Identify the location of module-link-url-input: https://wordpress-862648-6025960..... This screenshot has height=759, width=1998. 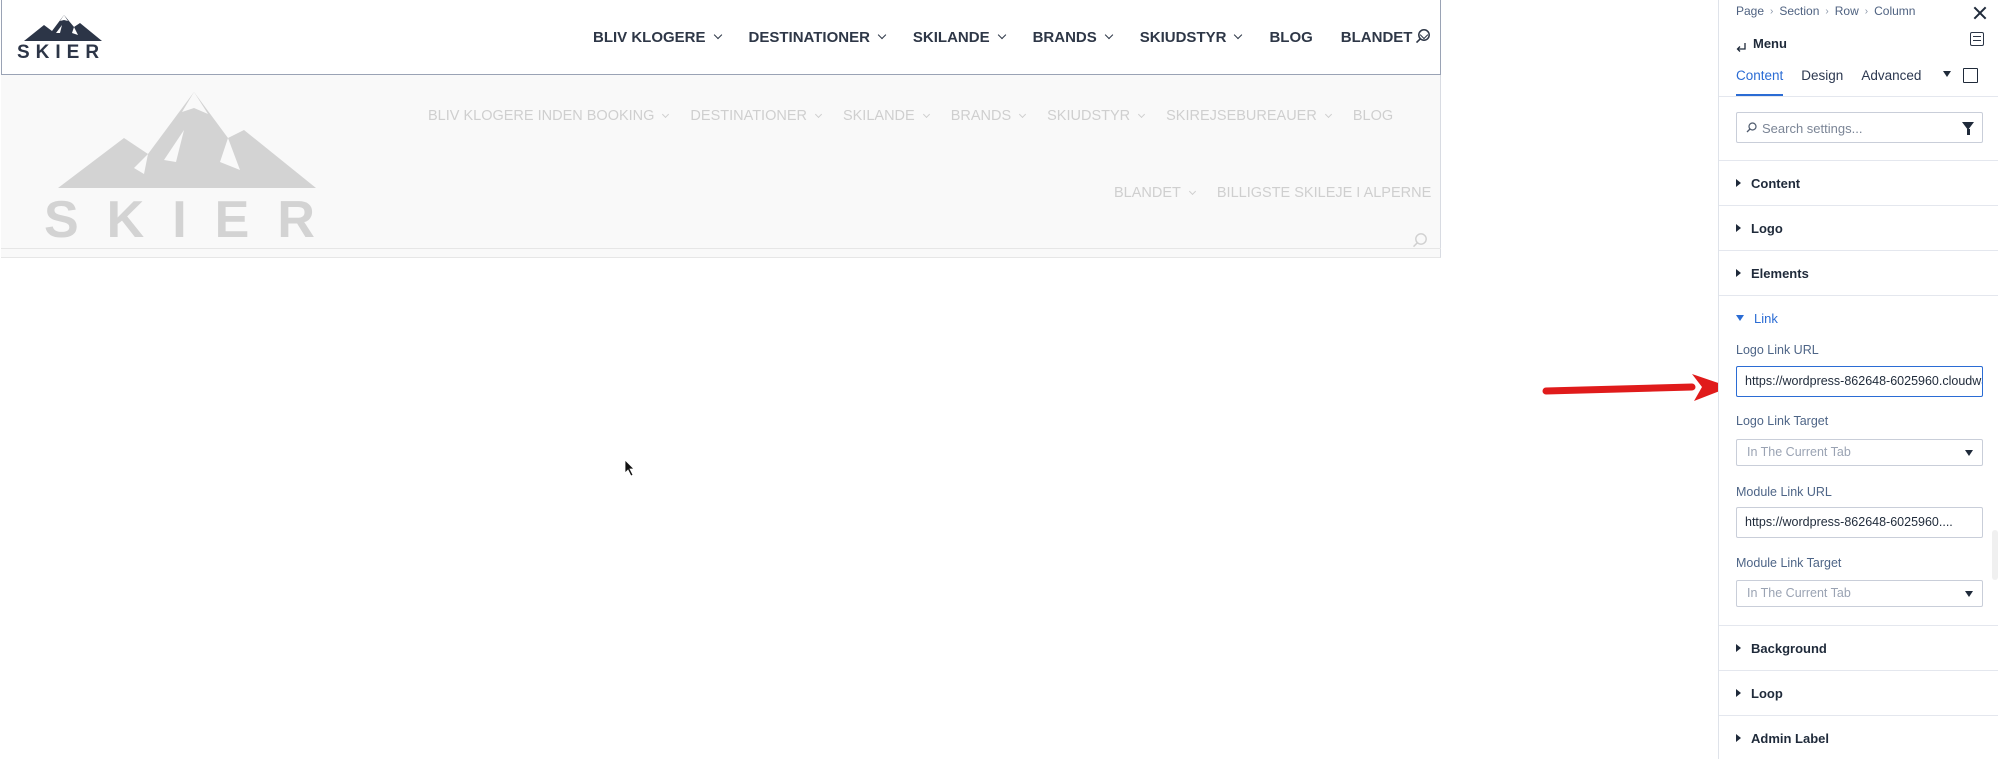
(1859, 522).